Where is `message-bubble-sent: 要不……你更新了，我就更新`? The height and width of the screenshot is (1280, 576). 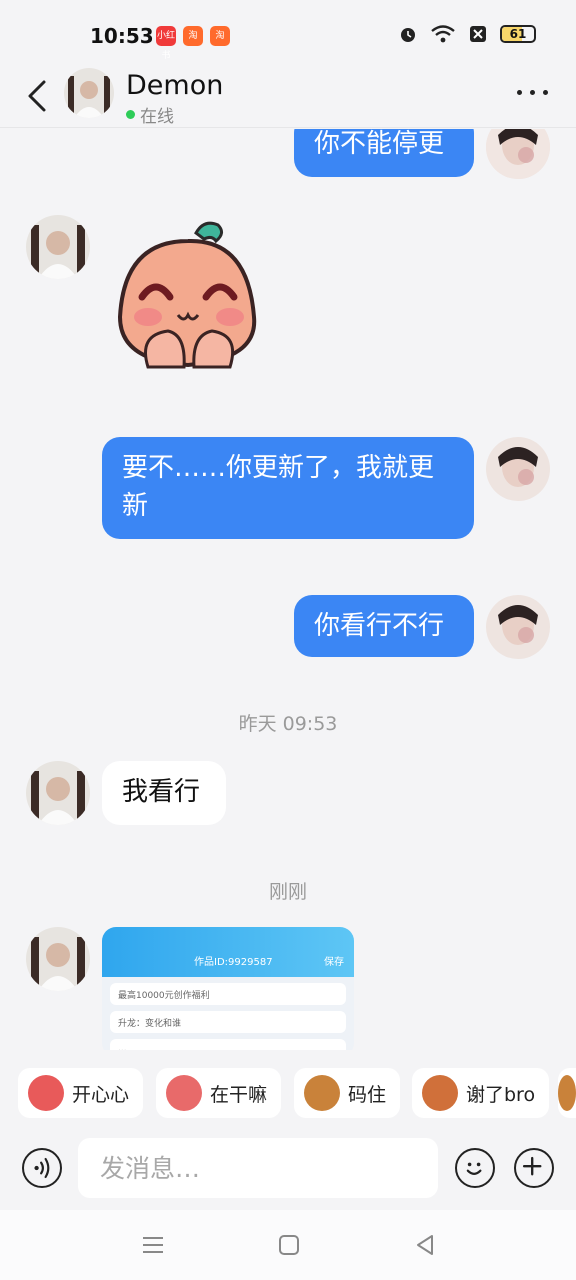
message-bubble-sent: 要不……你更新了，我就更新 is located at coordinates (288, 488).